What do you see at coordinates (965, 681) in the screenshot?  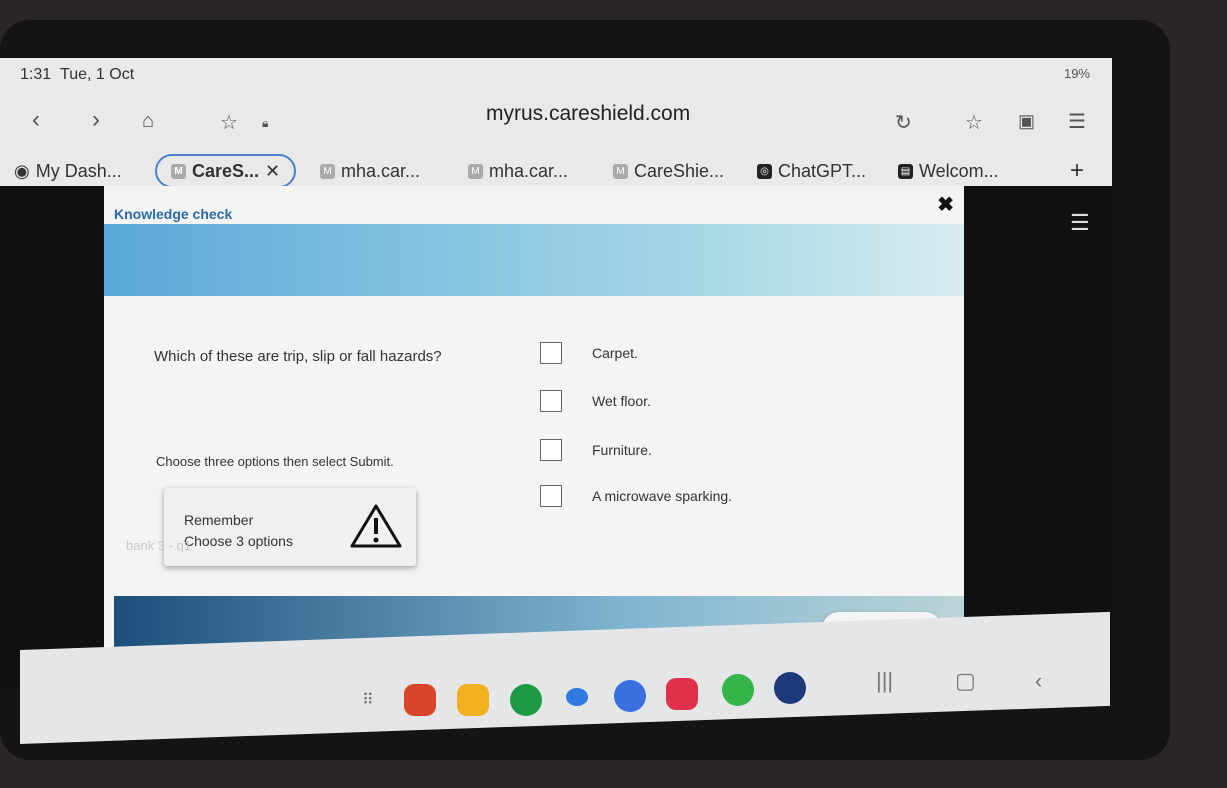 I see `home-nav-icon: ▢` at bounding box center [965, 681].